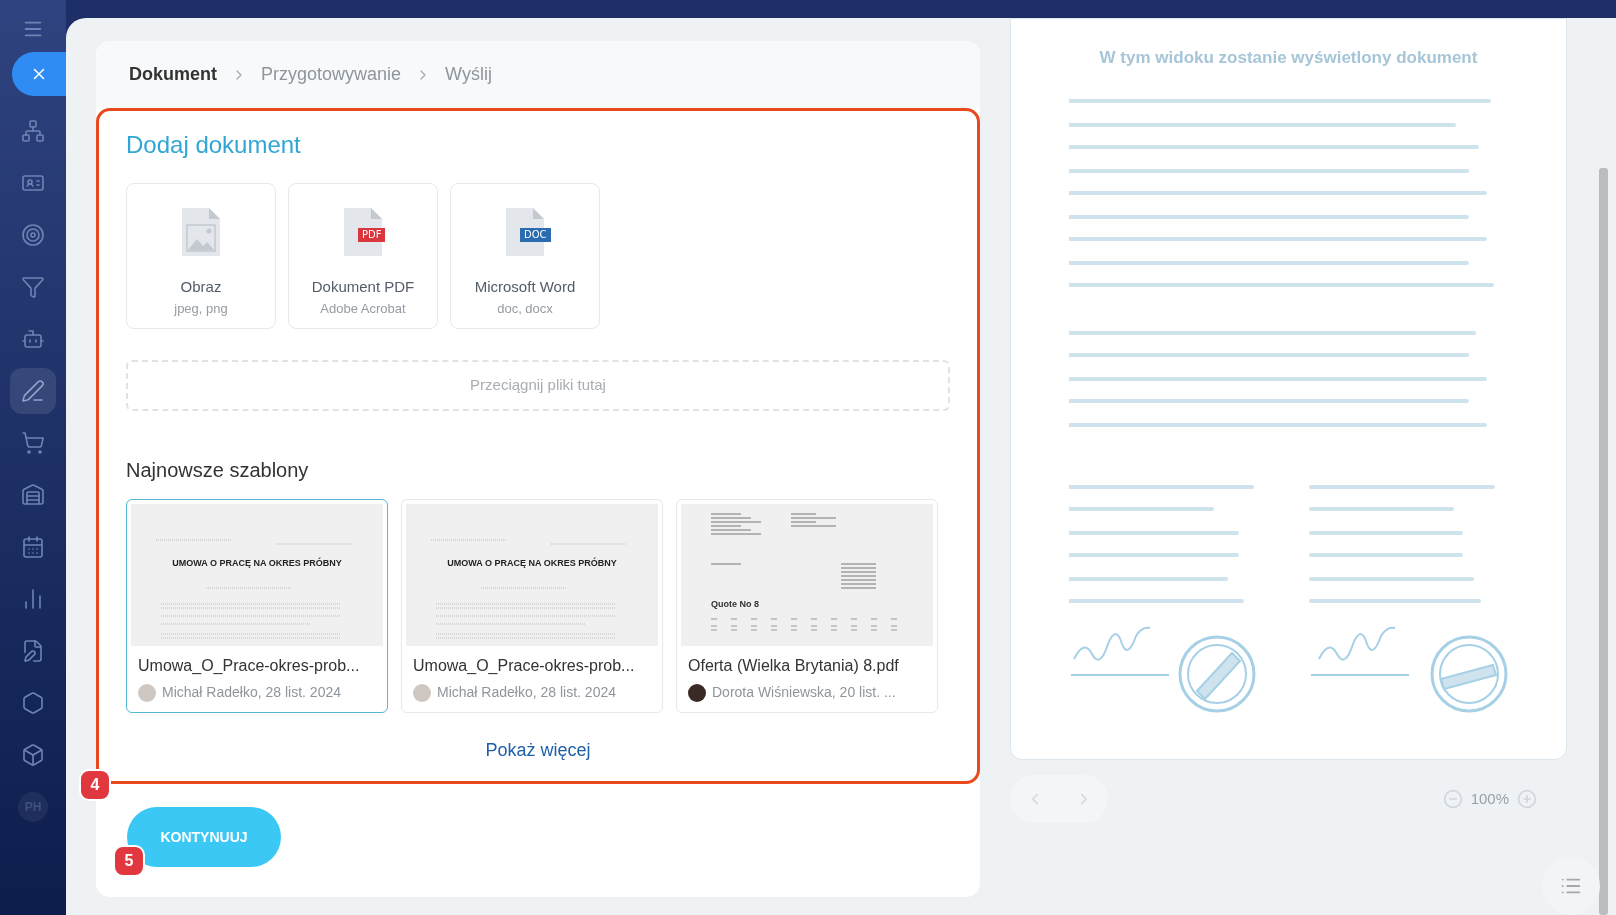 This screenshot has height=915, width=1616. I want to click on warehouse-icon, so click(33, 495).